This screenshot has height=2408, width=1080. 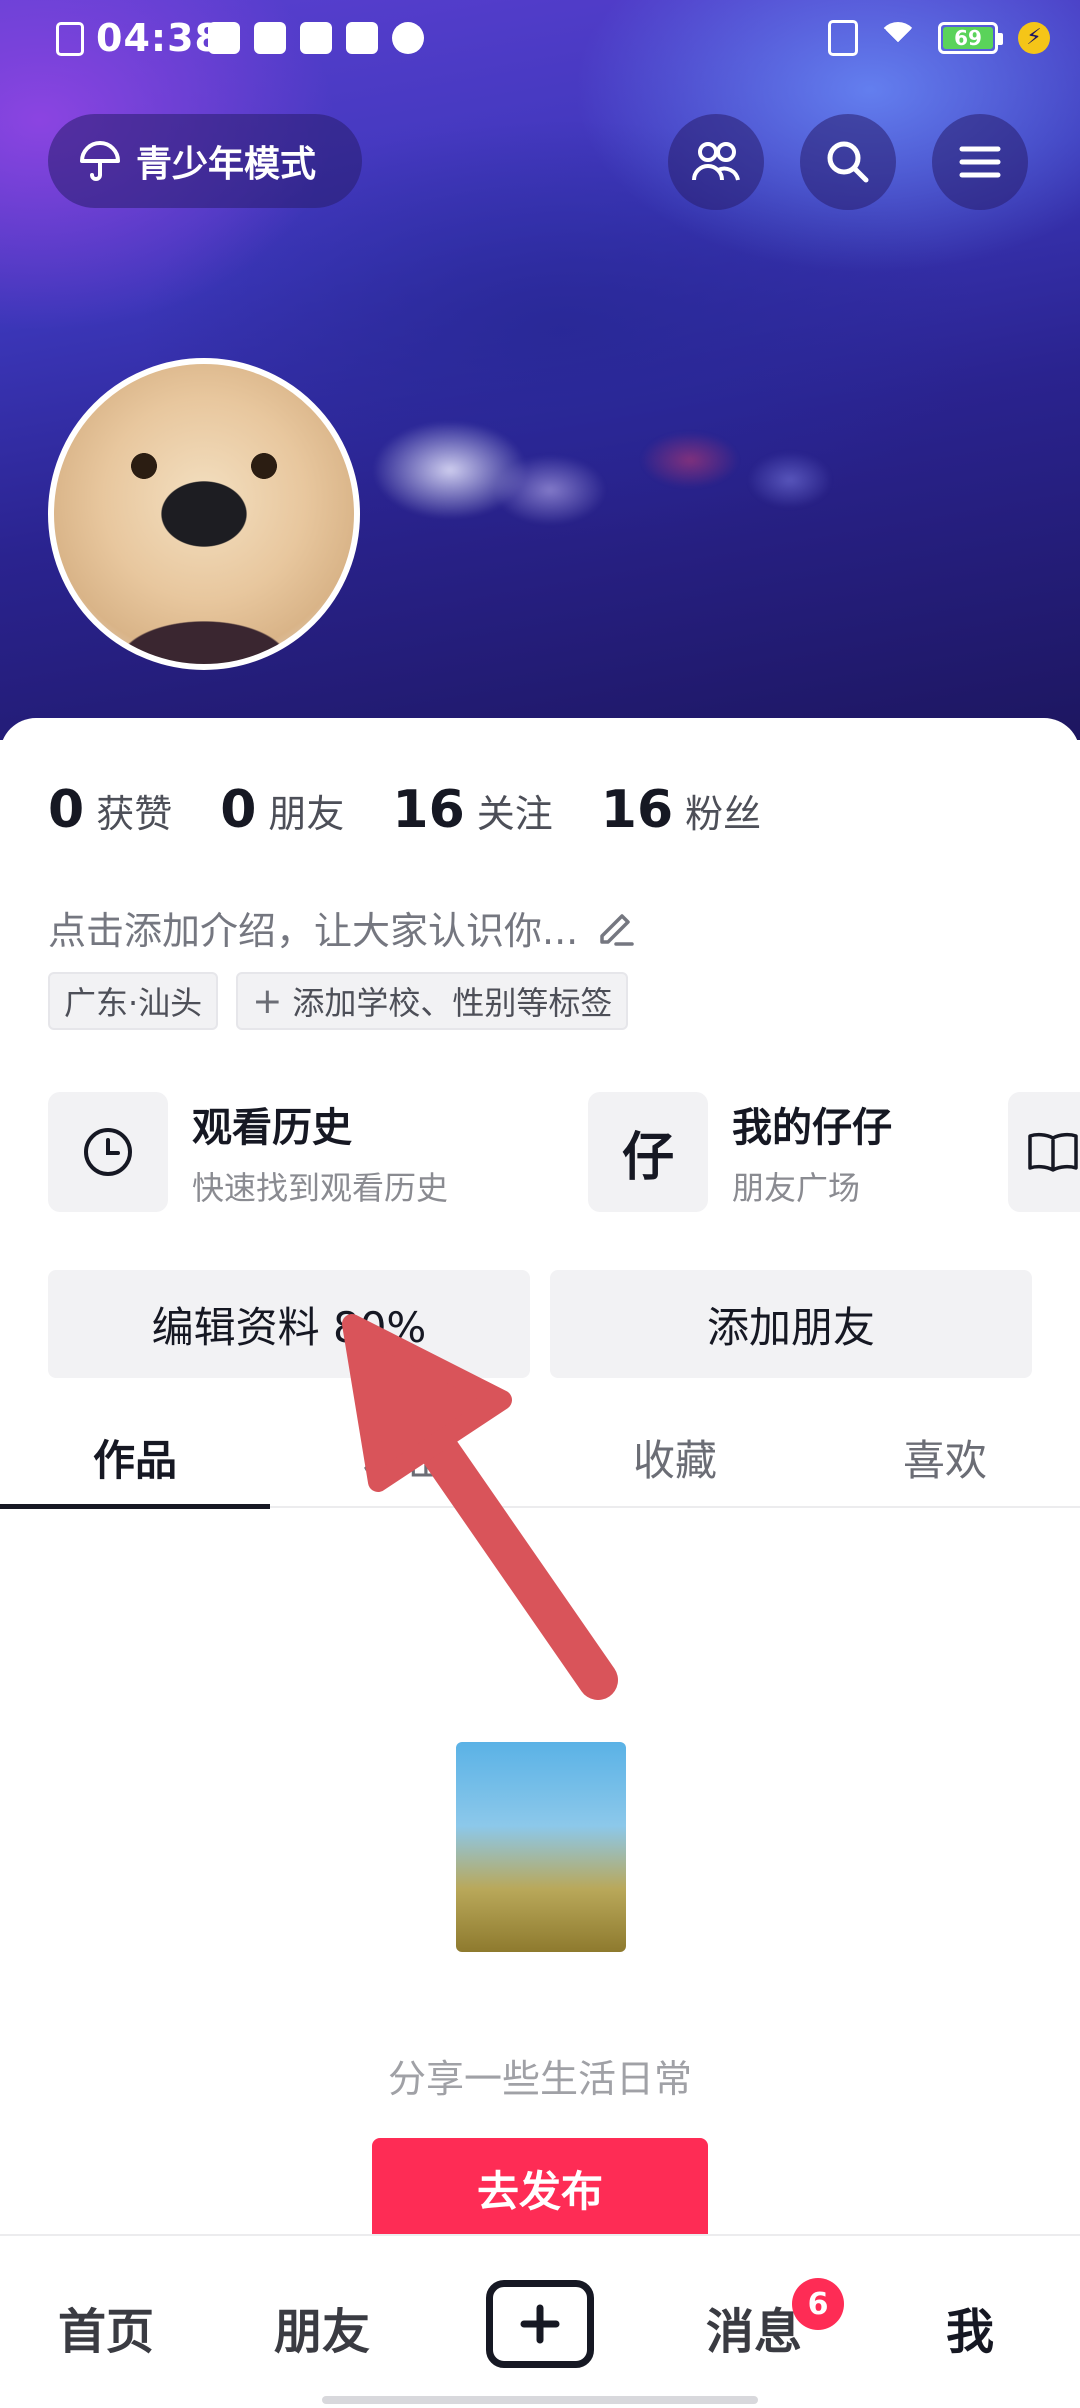 What do you see at coordinates (540, 1324) in the screenshot?
I see `action-buttons: 编辑资料 80% 添加朋友` at bounding box center [540, 1324].